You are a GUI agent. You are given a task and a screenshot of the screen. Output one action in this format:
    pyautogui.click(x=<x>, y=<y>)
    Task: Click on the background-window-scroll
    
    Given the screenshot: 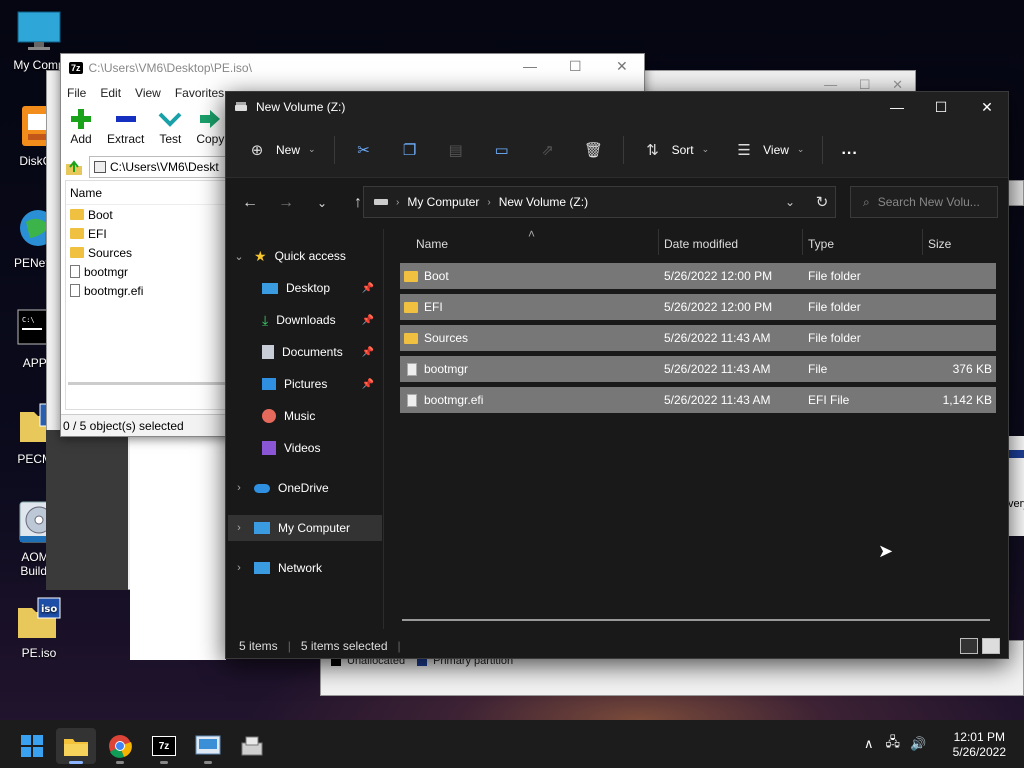 What is the action you would take?
    pyautogui.click(x=1016, y=193)
    